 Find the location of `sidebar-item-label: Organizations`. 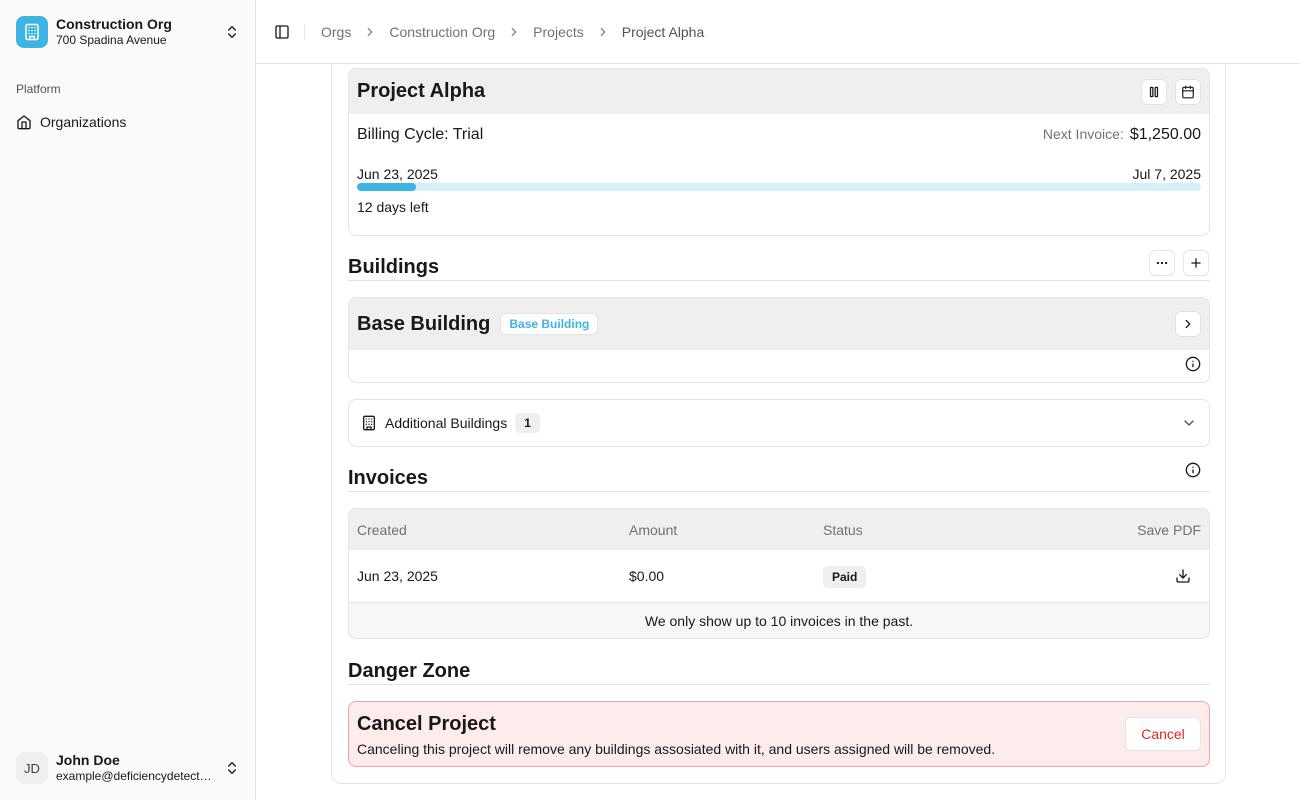

sidebar-item-label: Organizations is located at coordinates (83, 122).